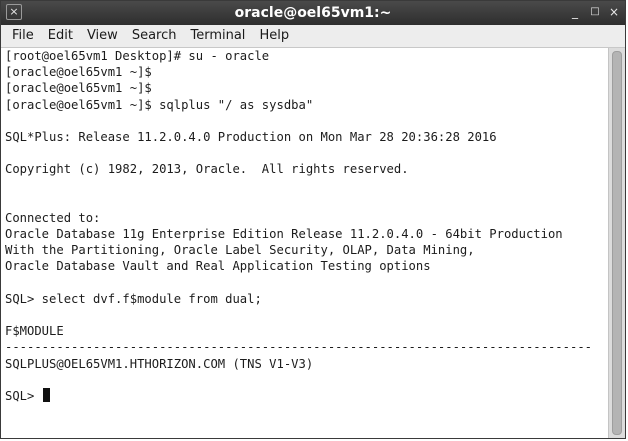 The image size is (628, 441). I want to click on scrollbar-thumb, so click(617, 243).